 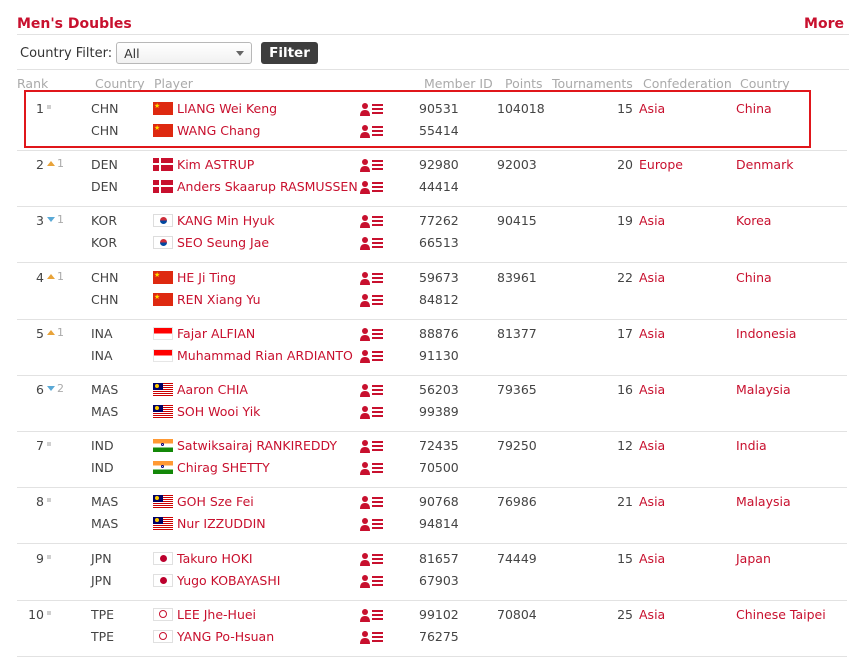 I want to click on player-name-link: REN Xiang Yu, so click(x=219, y=299).